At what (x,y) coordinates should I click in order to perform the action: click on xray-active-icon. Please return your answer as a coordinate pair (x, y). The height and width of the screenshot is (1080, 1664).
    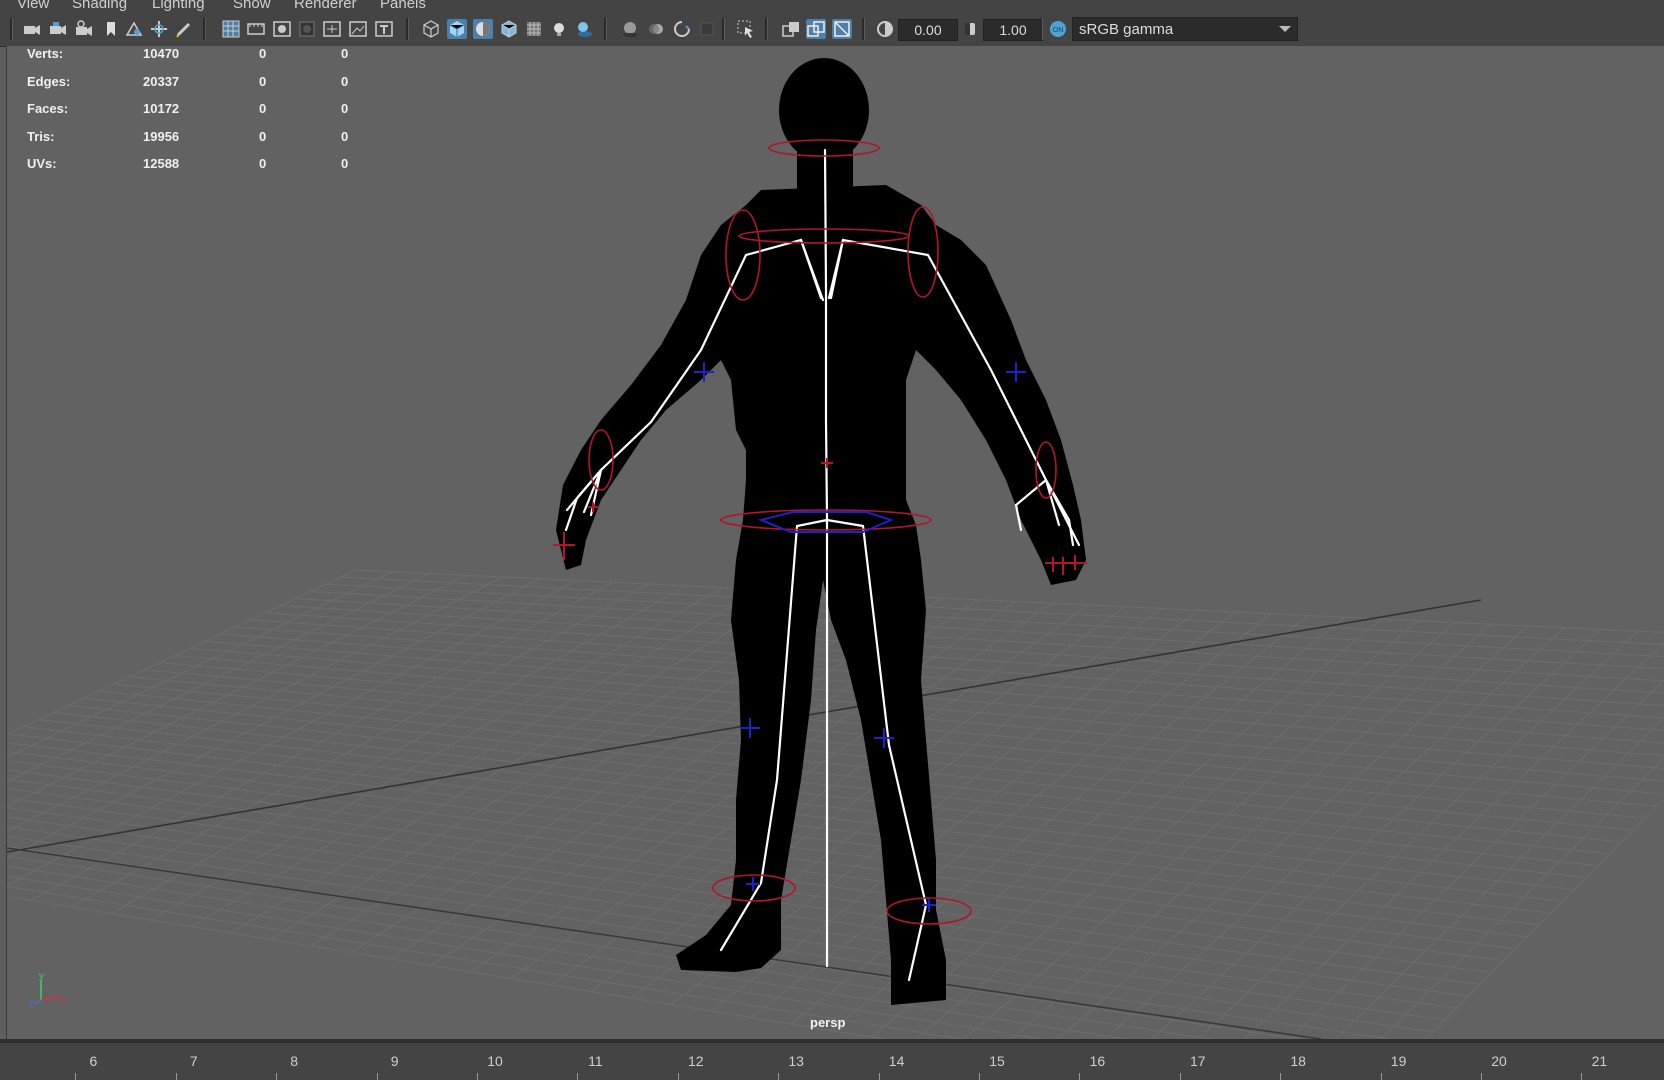
    Looking at the image, I should click on (816, 29).